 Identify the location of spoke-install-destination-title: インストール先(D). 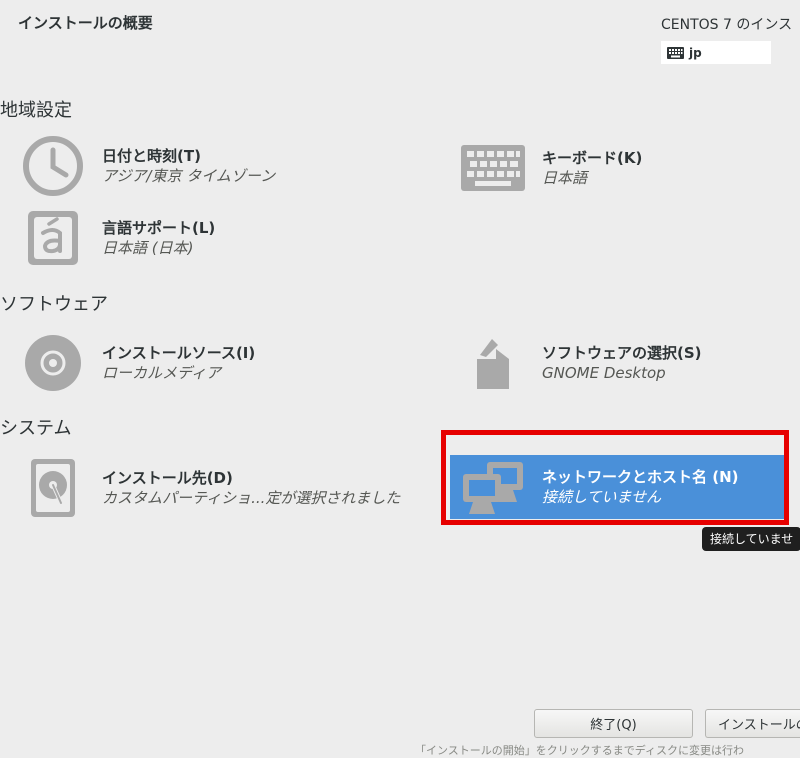
(167, 478).